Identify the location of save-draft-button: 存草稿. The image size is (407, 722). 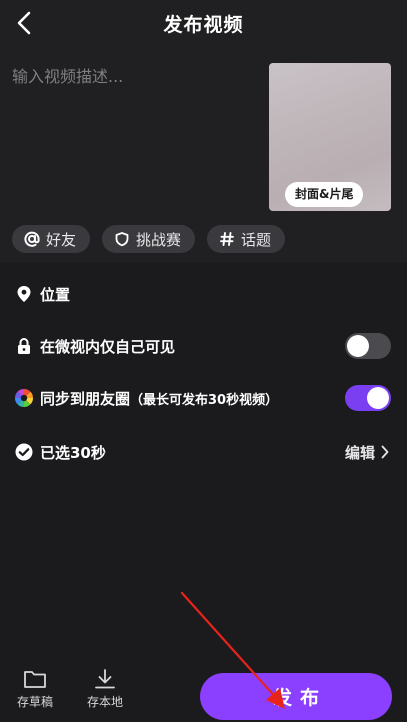
(35, 689).